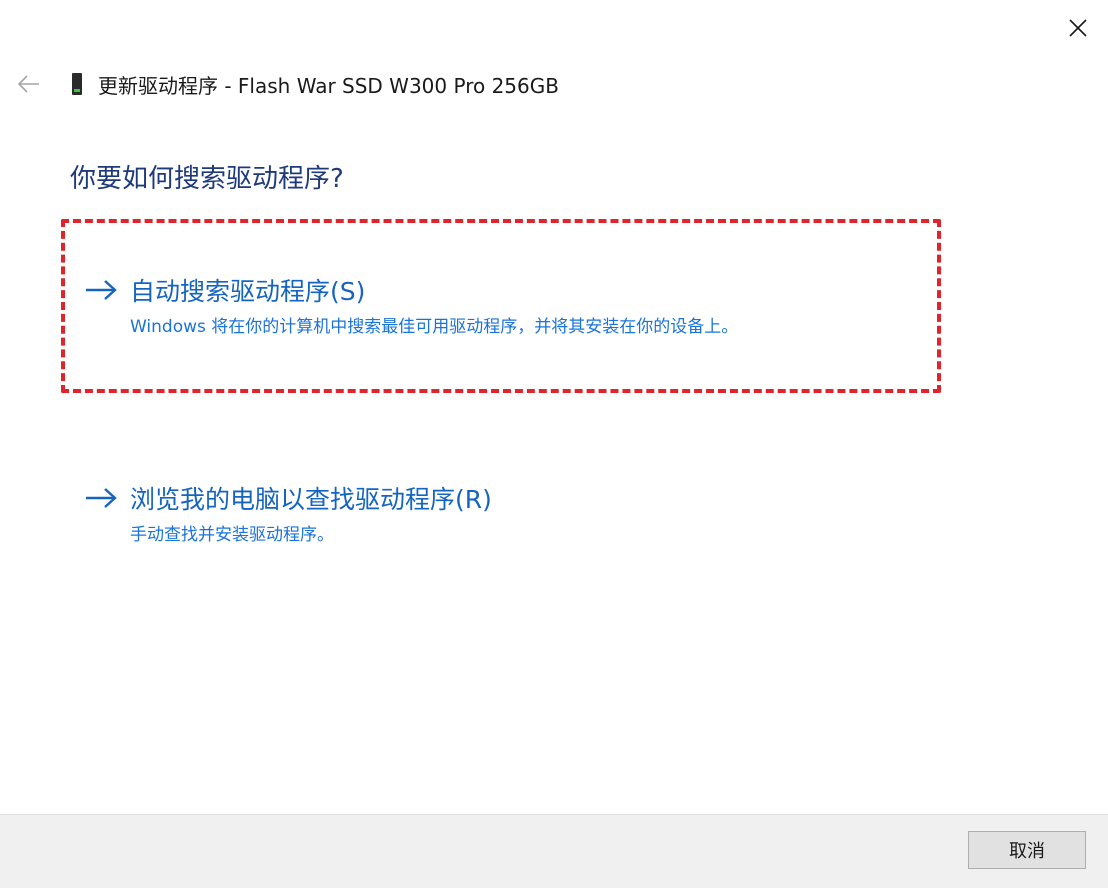 This screenshot has width=1108, height=888. I want to click on back-button, so click(29, 84).